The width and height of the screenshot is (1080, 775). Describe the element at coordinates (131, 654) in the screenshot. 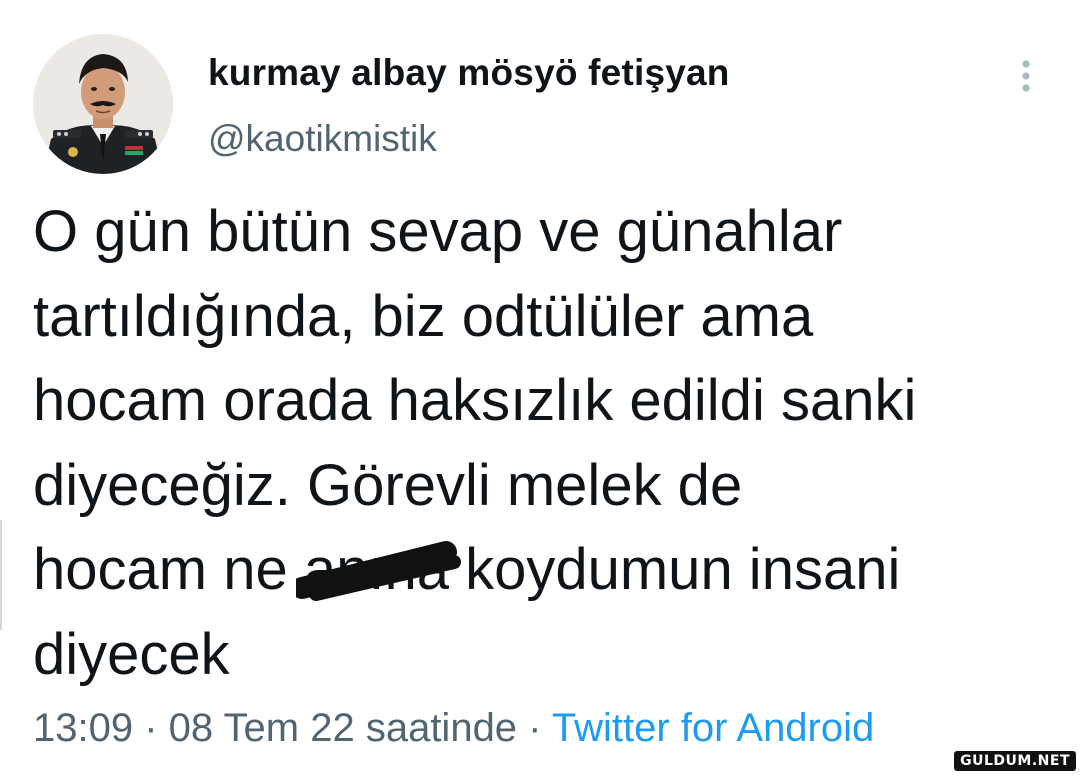

I see `tweet-line: diyecek` at that location.